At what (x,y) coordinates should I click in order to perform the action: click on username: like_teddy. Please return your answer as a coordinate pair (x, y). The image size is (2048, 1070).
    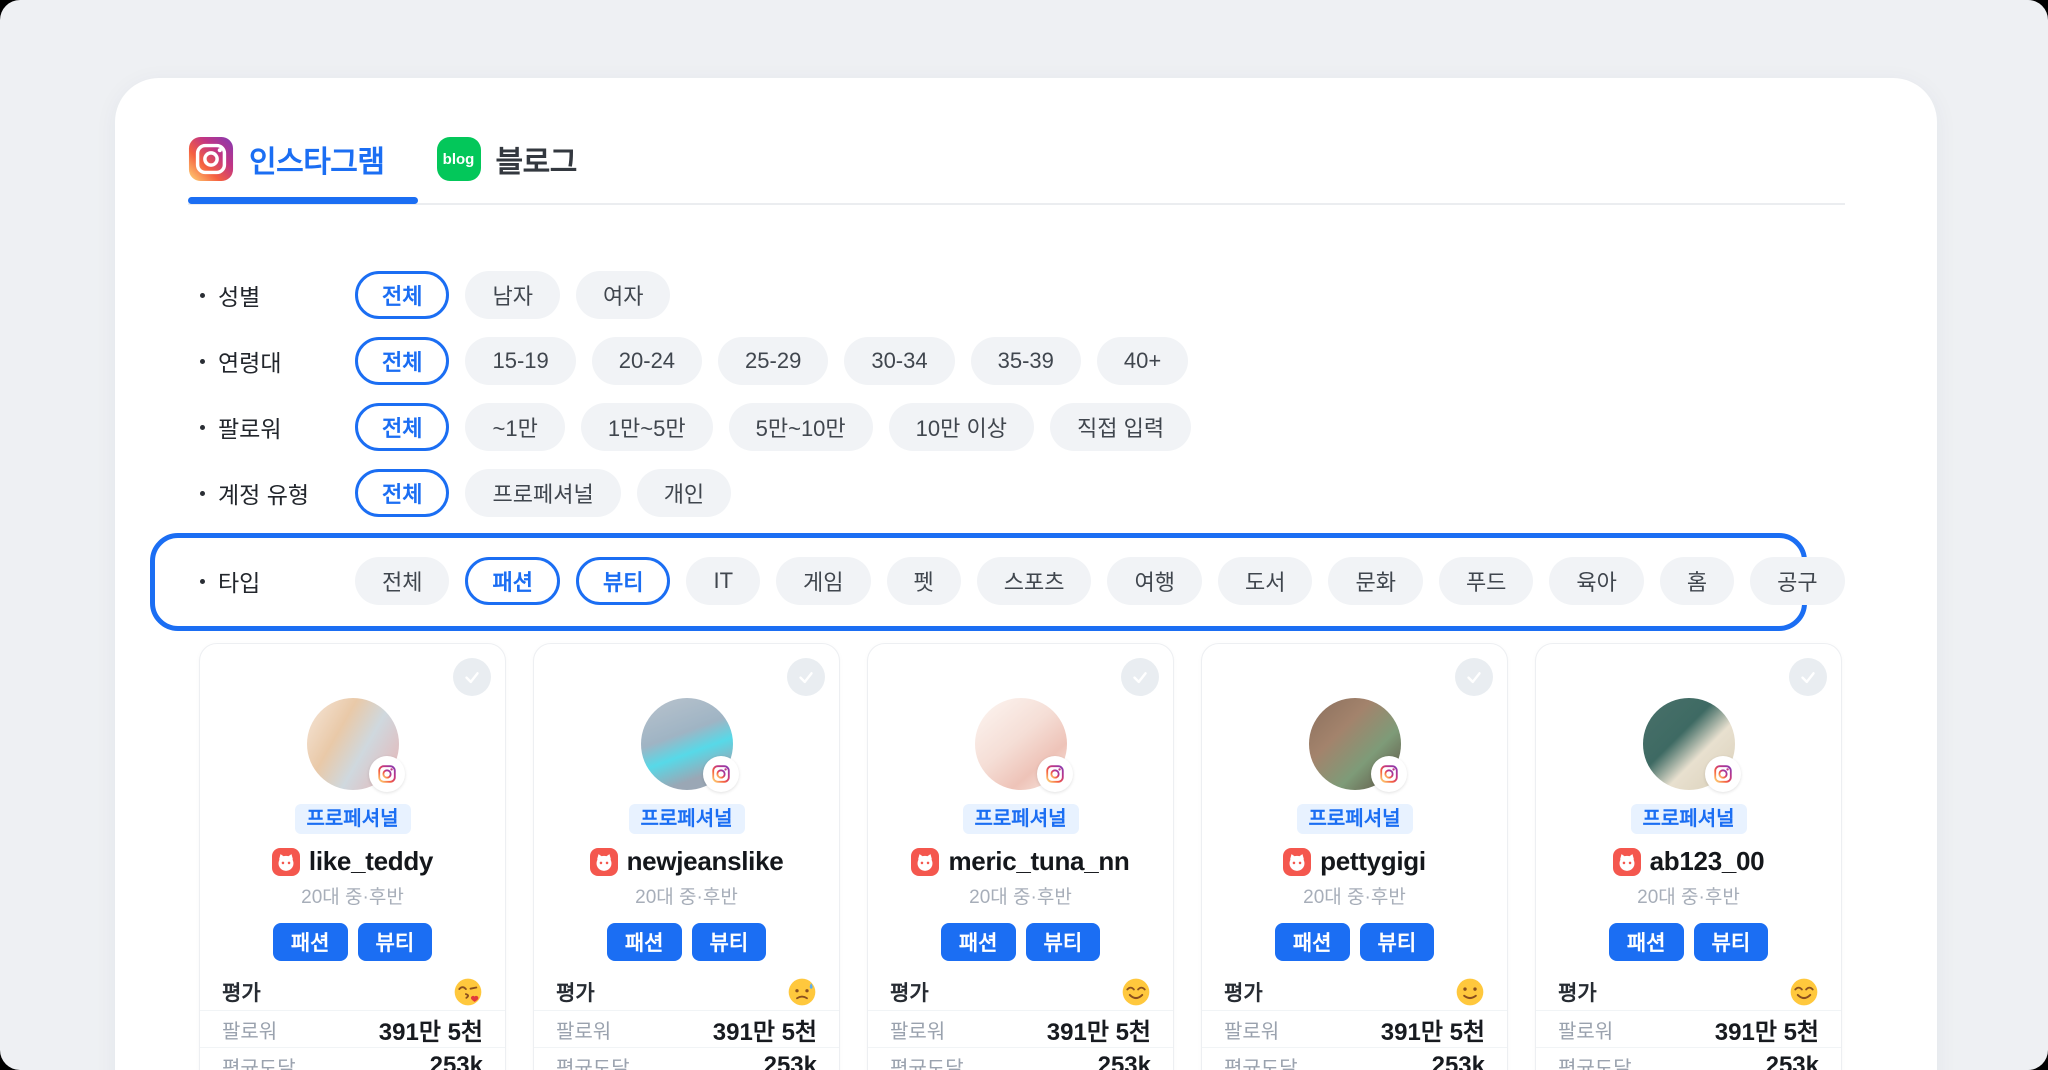
    Looking at the image, I should click on (371, 861).